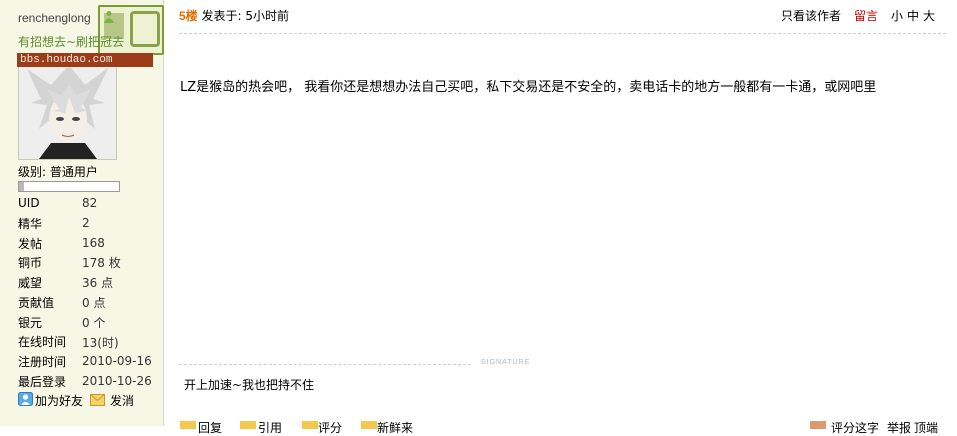 The width and height of the screenshot is (957, 436). Describe the element at coordinates (248, 425) in the screenshot. I see `quote-icon` at that location.